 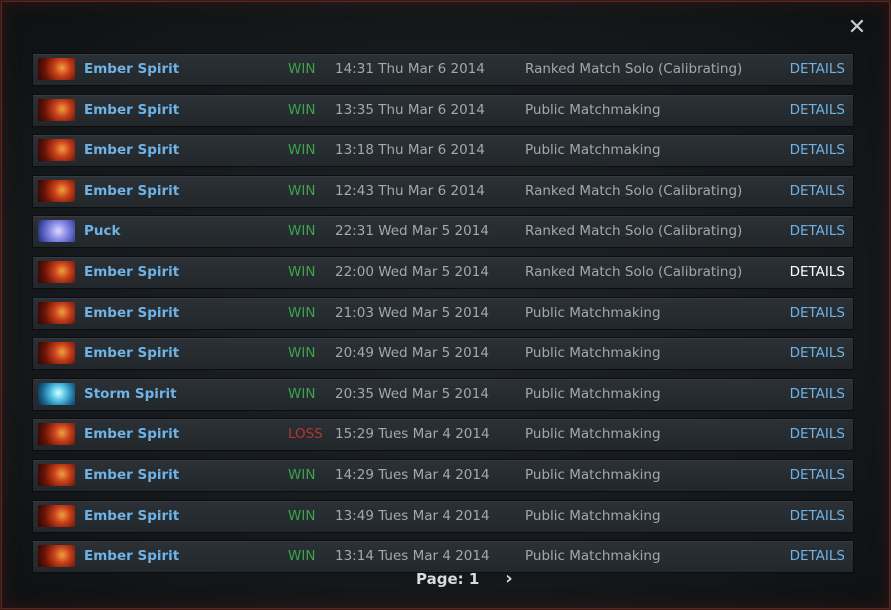 I want to click on match-time: 21:03 Wed Mar 5 2014, so click(x=412, y=312).